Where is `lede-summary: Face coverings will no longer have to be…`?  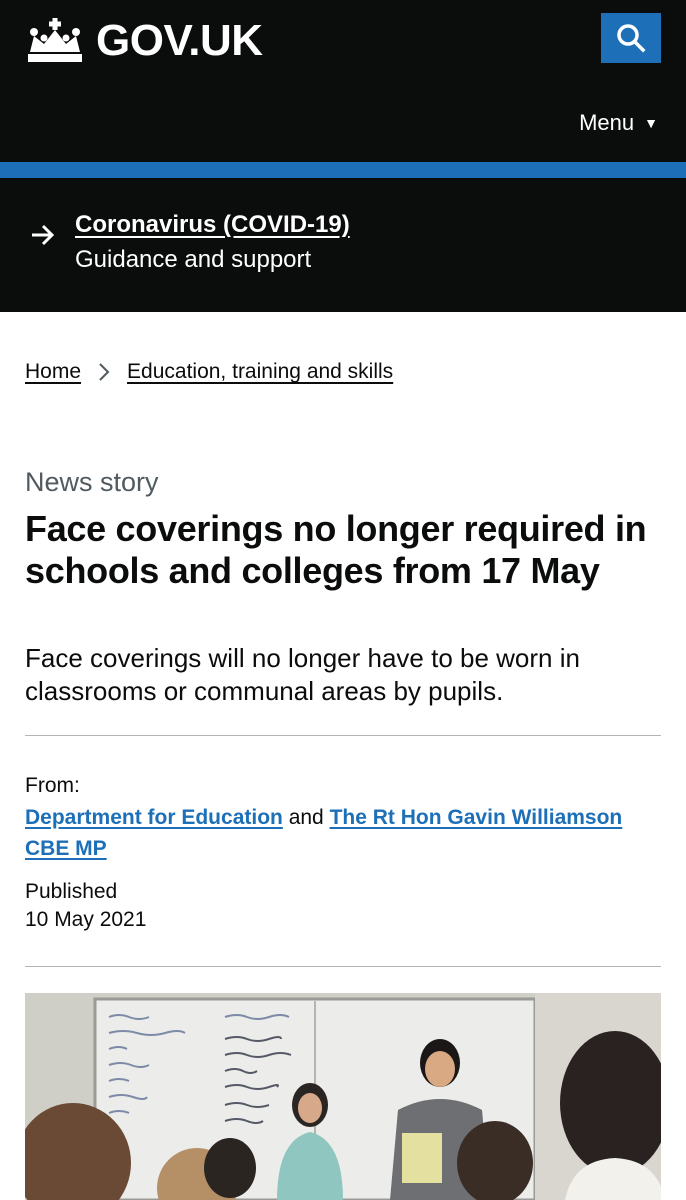
lede-summary: Face coverings will no longer have to be… is located at coordinates (302, 674).